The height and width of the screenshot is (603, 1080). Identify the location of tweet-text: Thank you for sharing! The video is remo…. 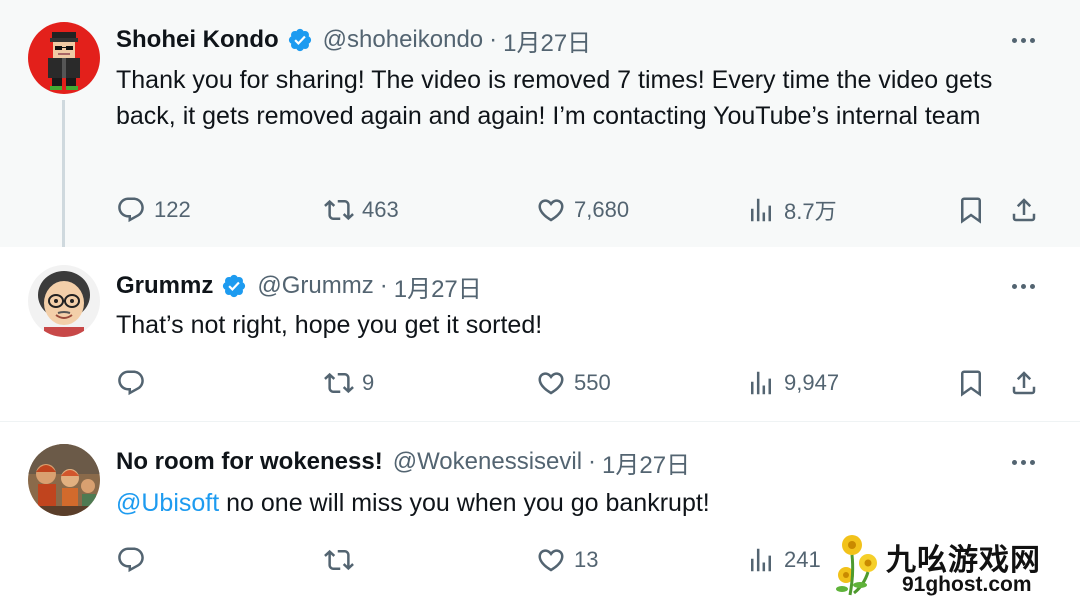
(554, 98).